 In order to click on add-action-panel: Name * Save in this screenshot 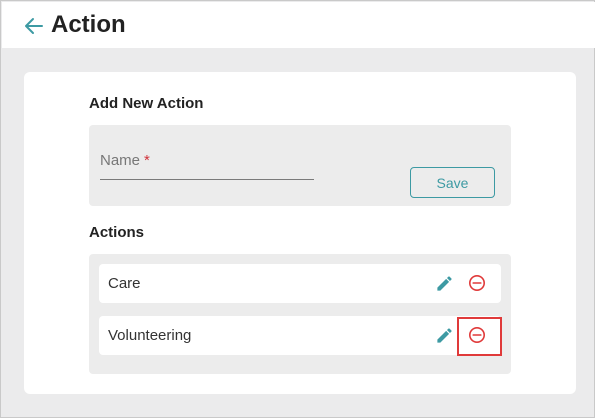, I will do `click(300, 165)`.